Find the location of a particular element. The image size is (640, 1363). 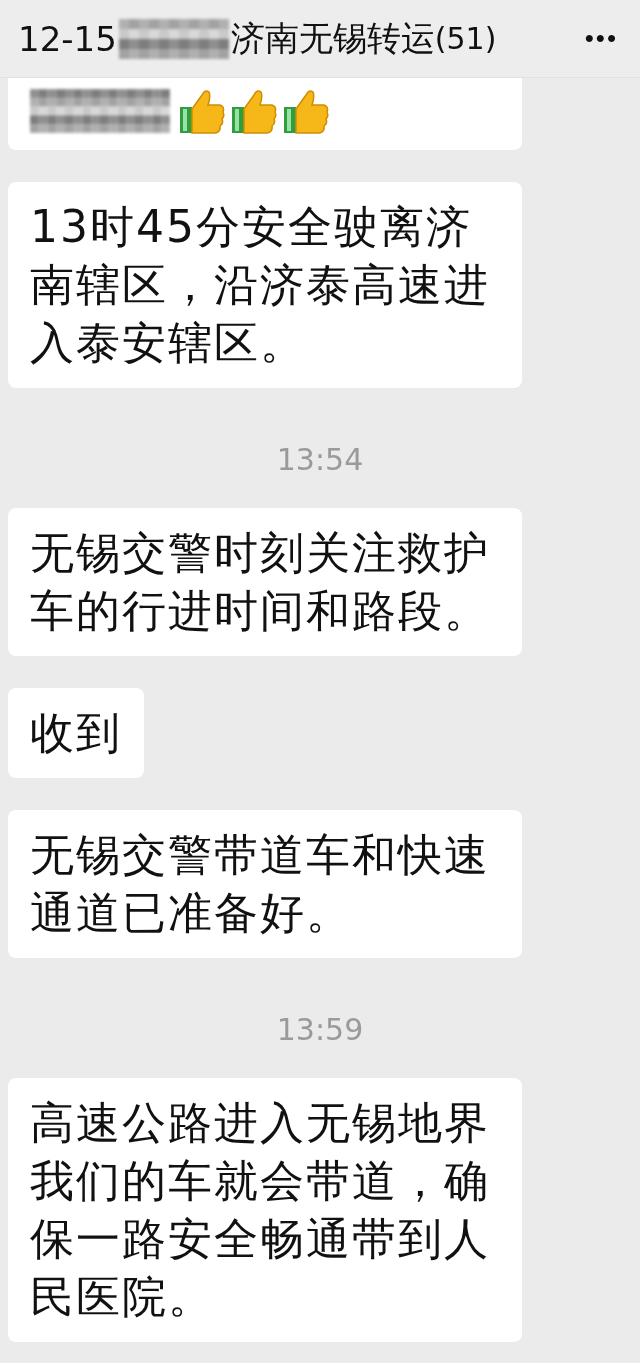

timestamp: 13:59 is located at coordinates (320, 1030).